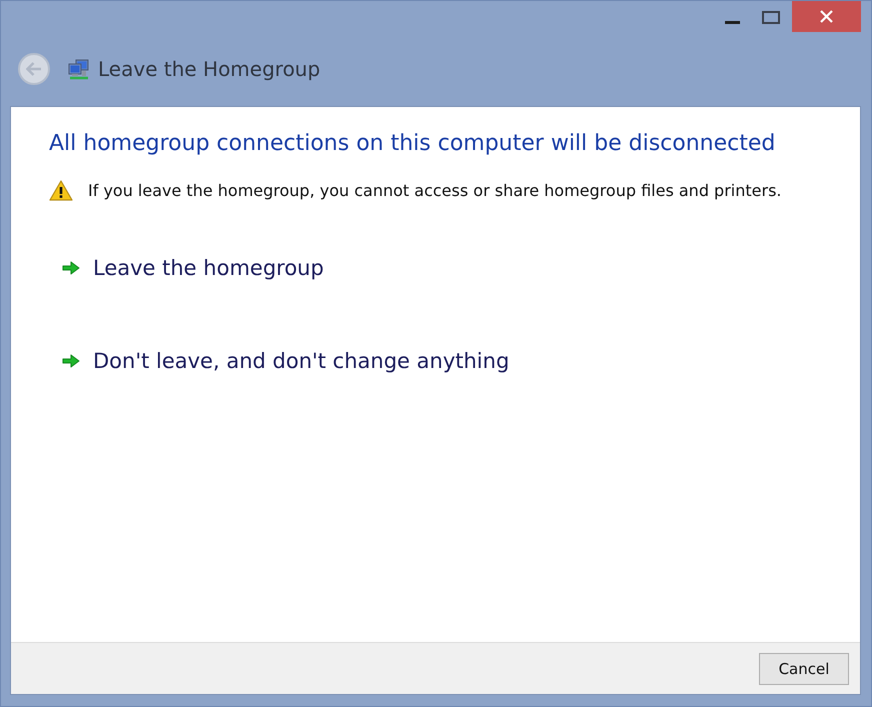  What do you see at coordinates (61, 190) in the screenshot?
I see `warning-icon` at bounding box center [61, 190].